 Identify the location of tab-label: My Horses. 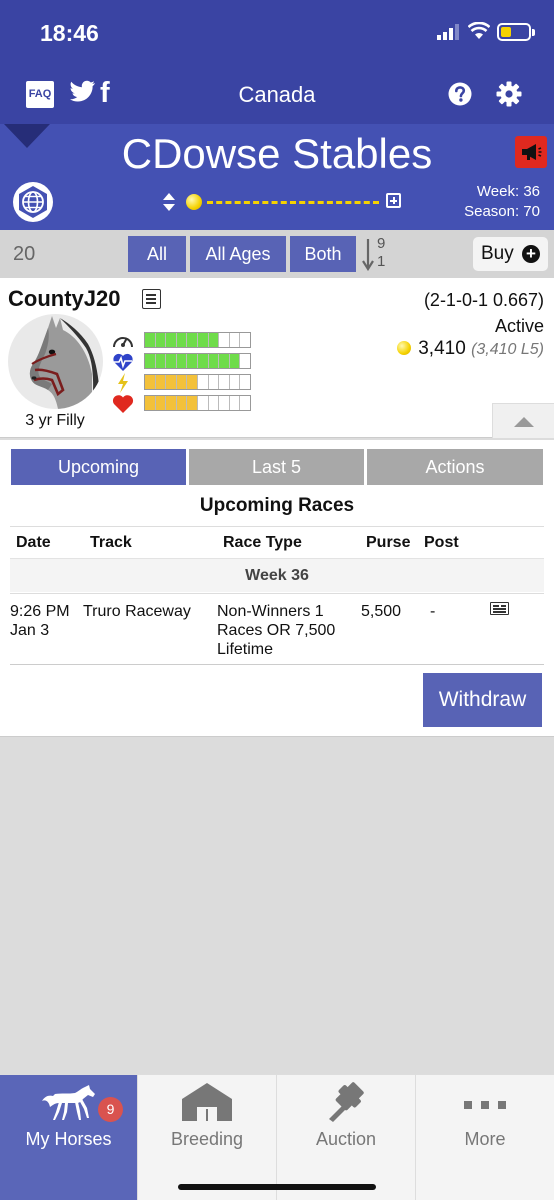
(68, 1139).